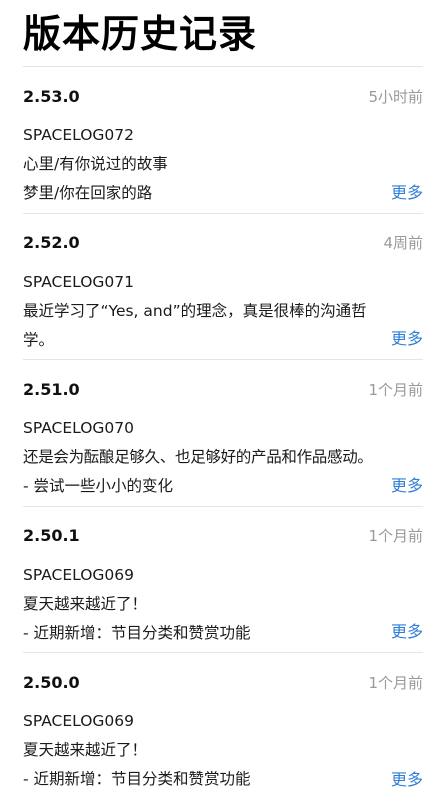  What do you see at coordinates (198, 457) in the screenshot?
I see `release-note-line: 还是会为酝酿足够久、也足够好的产品和作品感动。` at bounding box center [198, 457].